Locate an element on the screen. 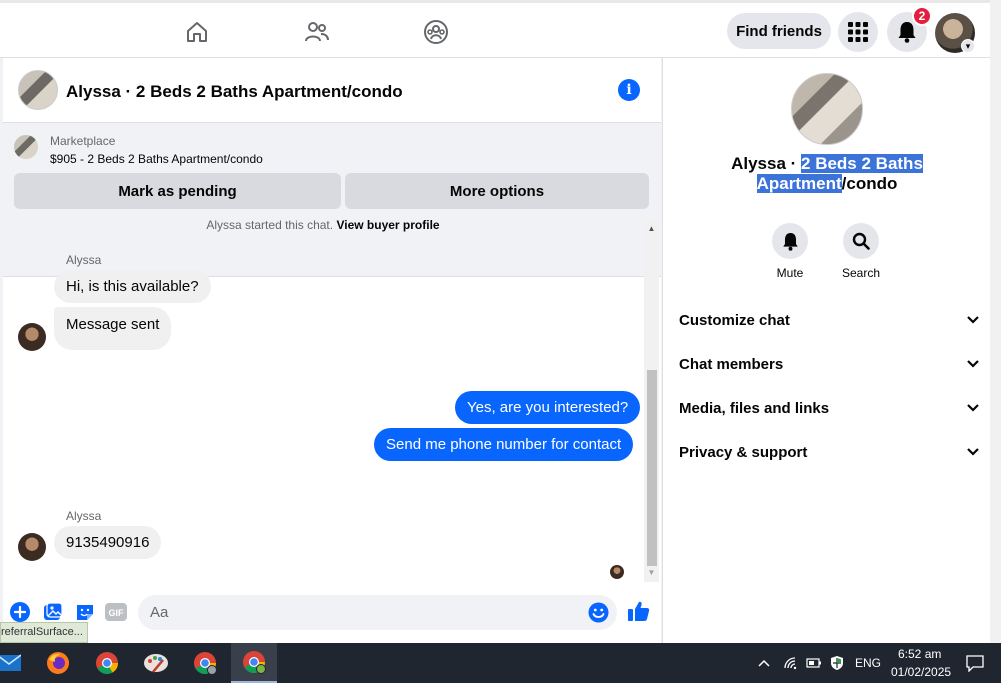  scroll-down-arrow-icon: ▼ is located at coordinates (651, 572).